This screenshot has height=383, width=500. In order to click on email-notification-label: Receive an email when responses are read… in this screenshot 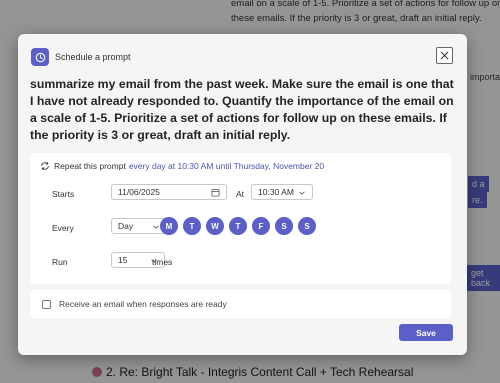, I will do `click(143, 304)`.